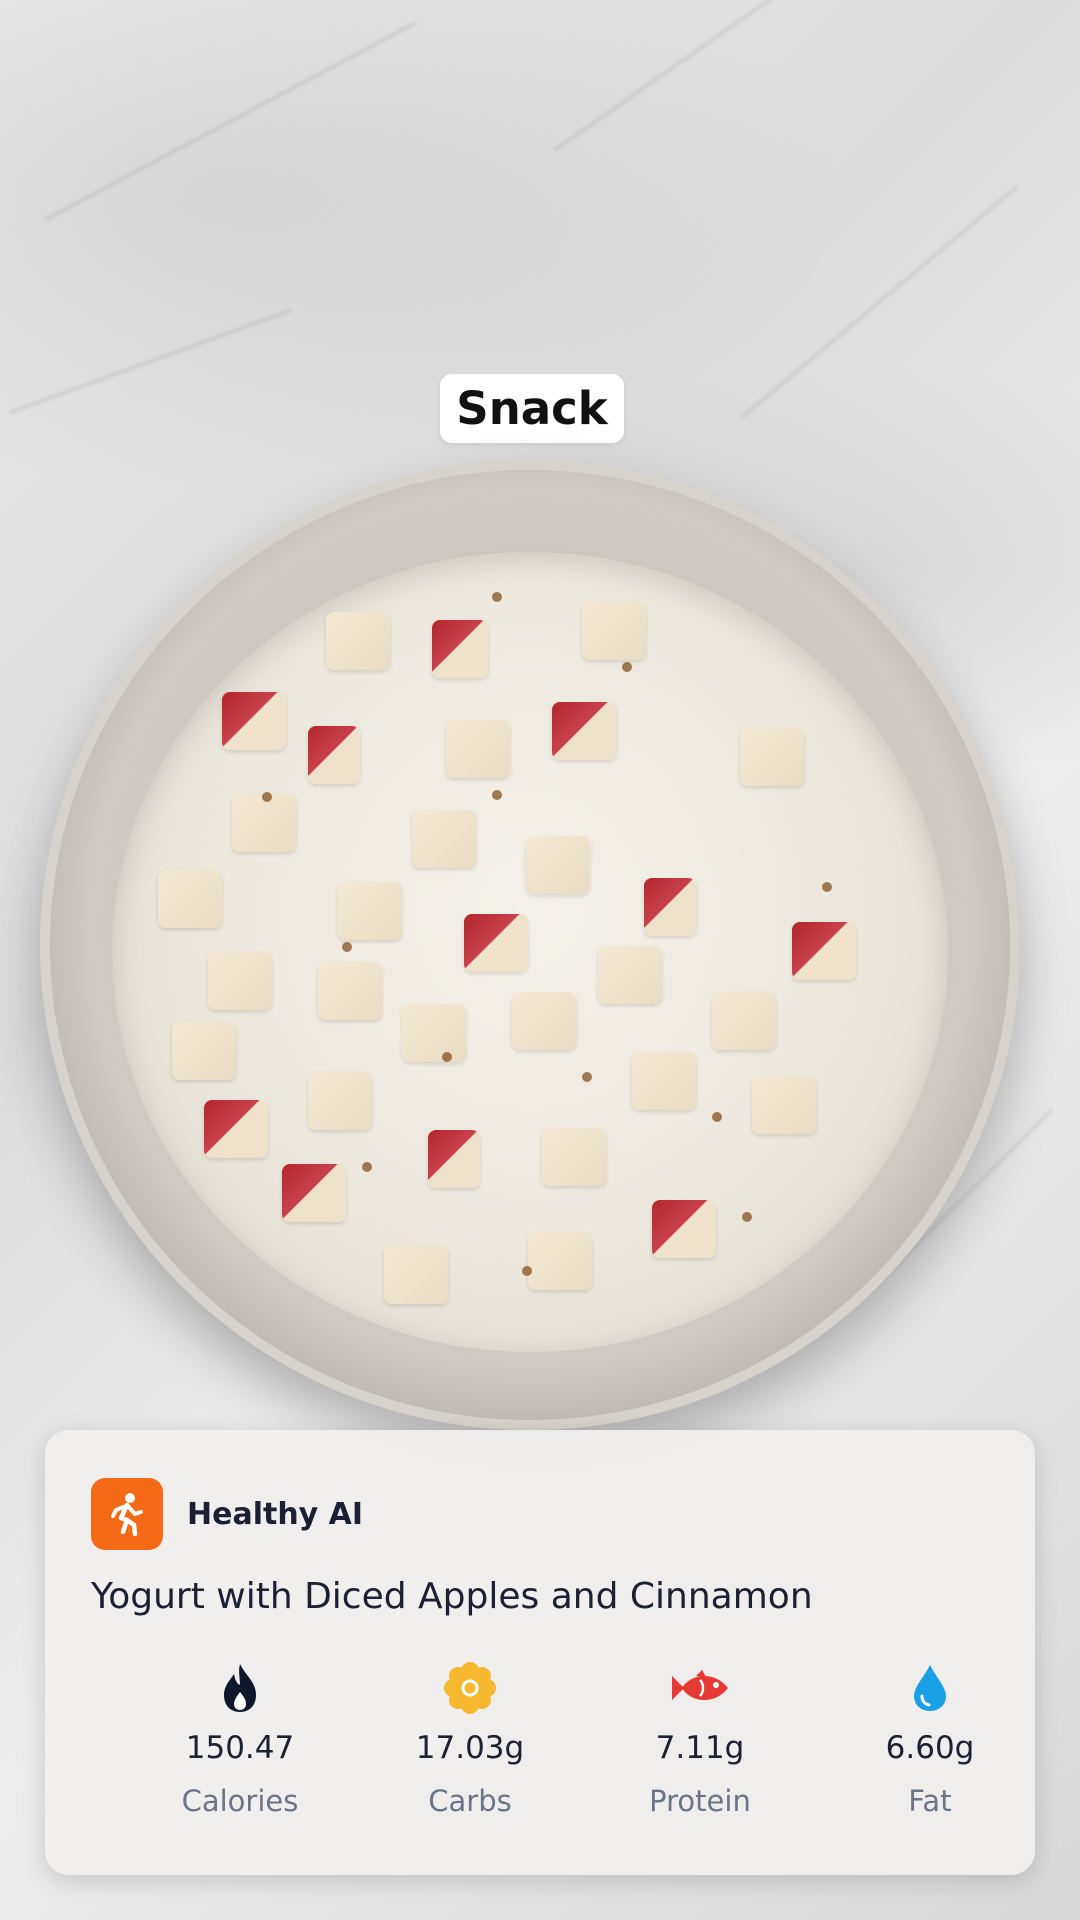 The width and height of the screenshot is (1080, 1920). Describe the element at coordinates (930, 1748) in the screenshot. I see `fat-value: 6.60g` at that location.